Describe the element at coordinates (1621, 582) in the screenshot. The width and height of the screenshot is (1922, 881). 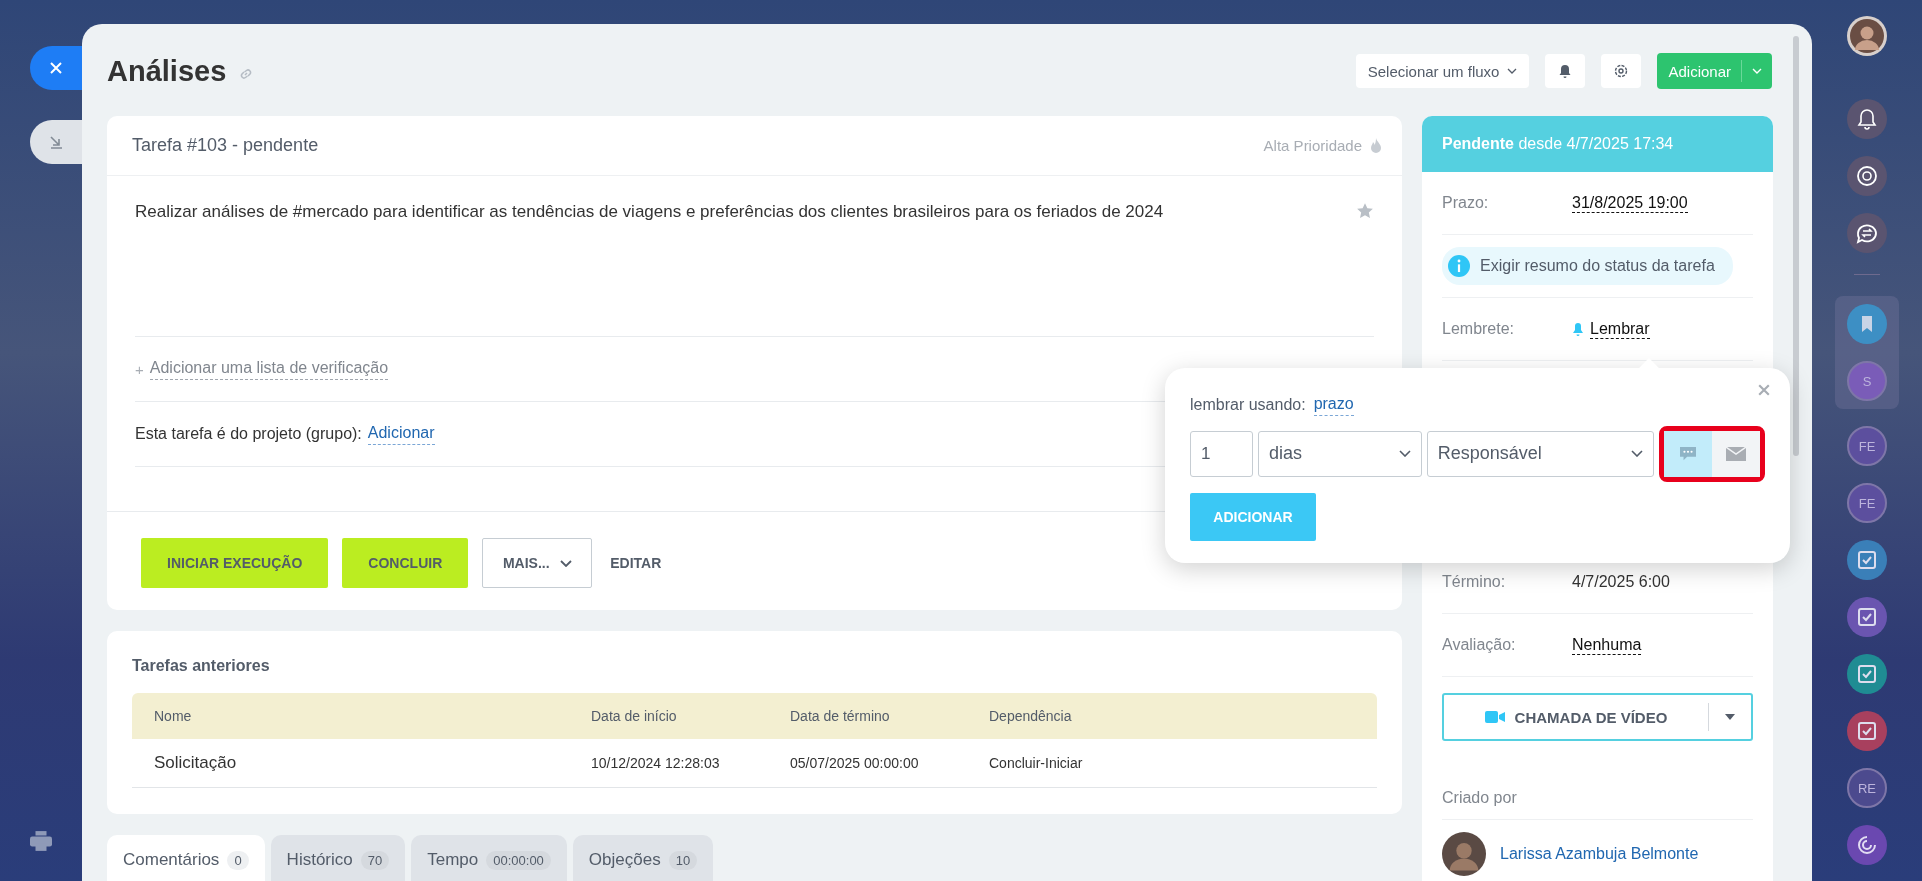
I see `field-value: 4/7/2025 6:00` at that location.